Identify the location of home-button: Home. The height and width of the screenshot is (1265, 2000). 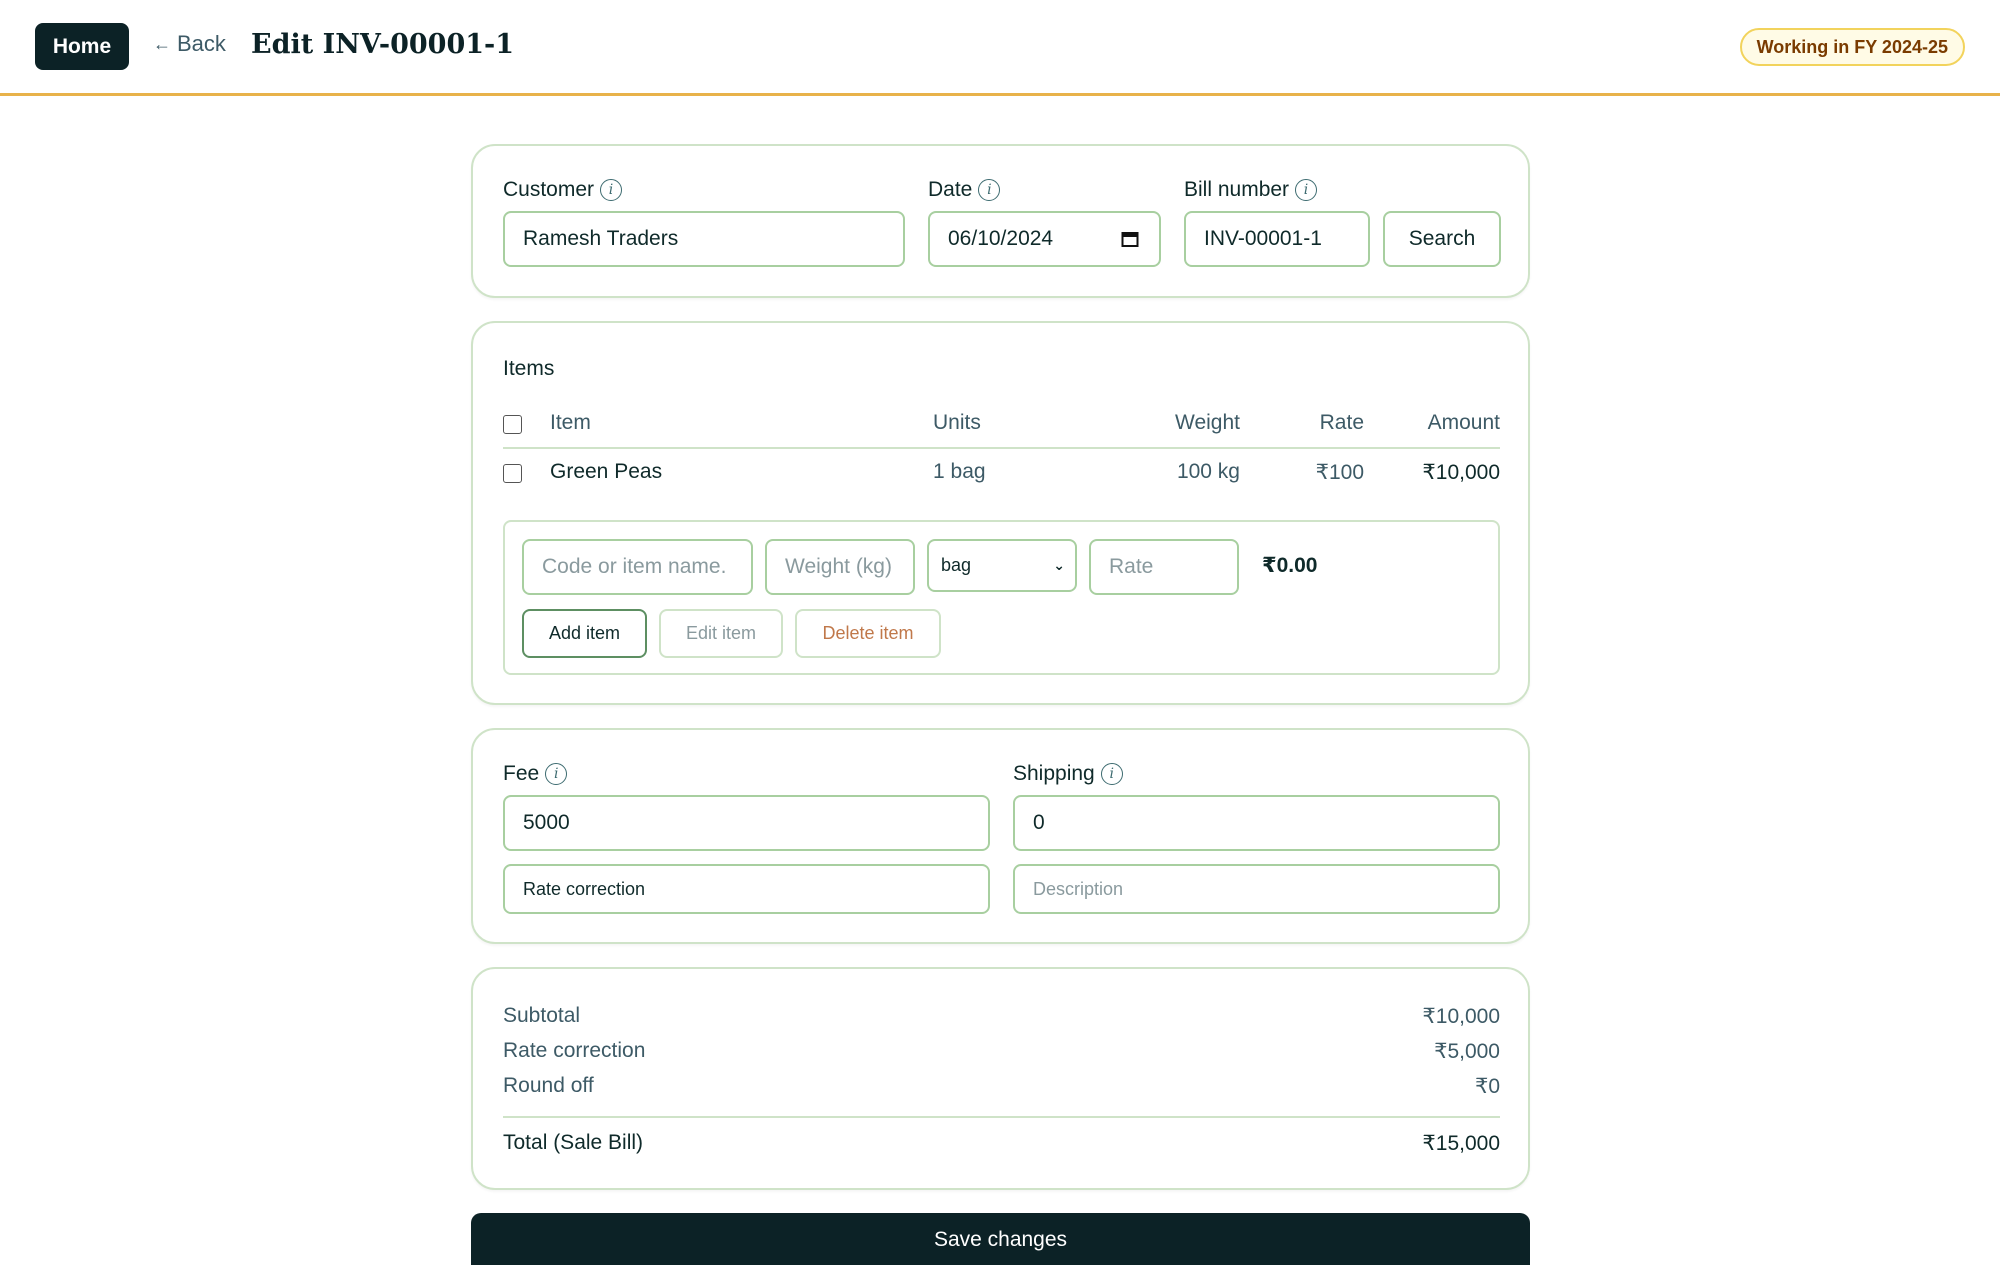
(82, 46).